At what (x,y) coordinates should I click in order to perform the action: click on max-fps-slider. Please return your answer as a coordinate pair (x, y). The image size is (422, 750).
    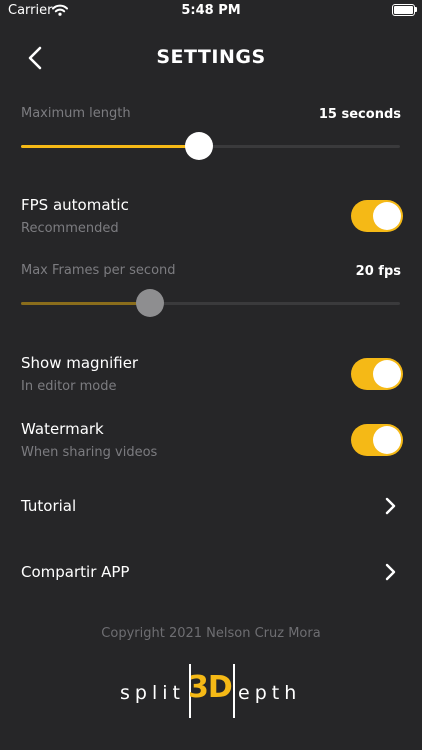
    Looking at the image, I should click on (210, 303).